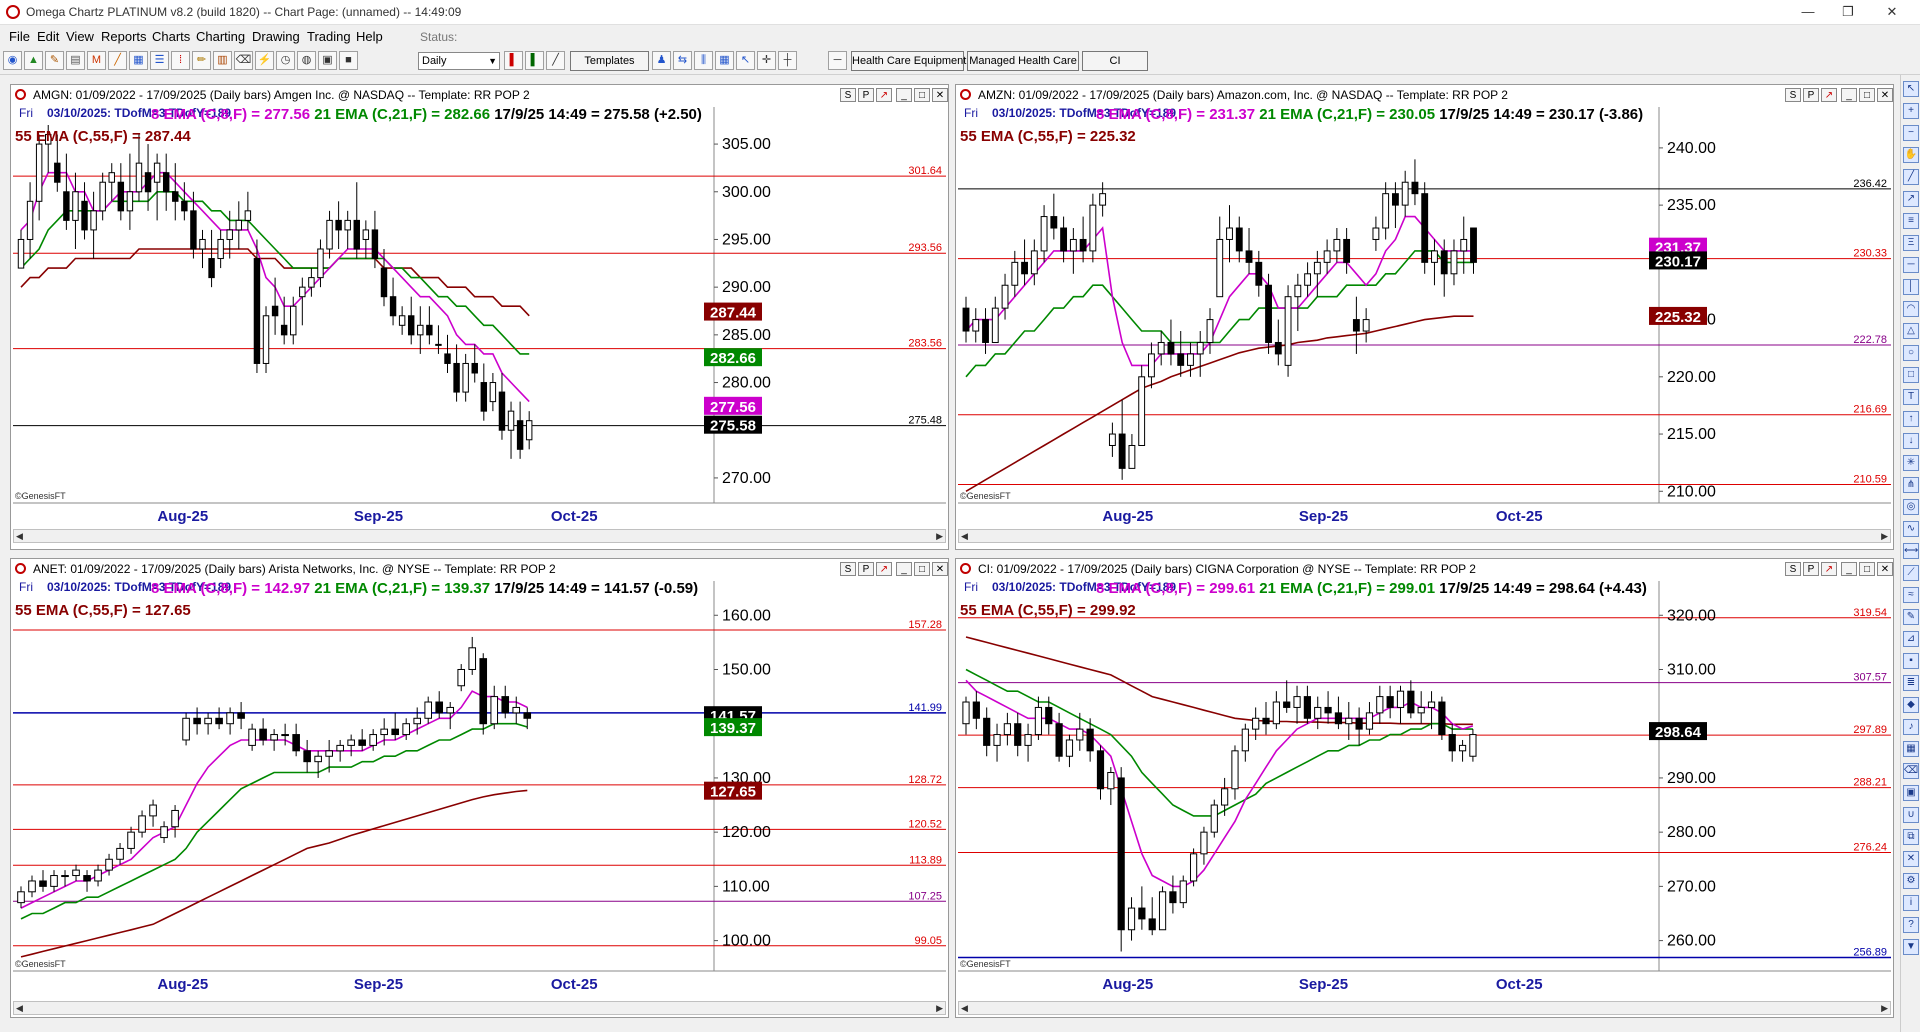 This screenshot has width=1920, height=1032. I want to click on menu-drawing: Drawing, so click(276, 36).